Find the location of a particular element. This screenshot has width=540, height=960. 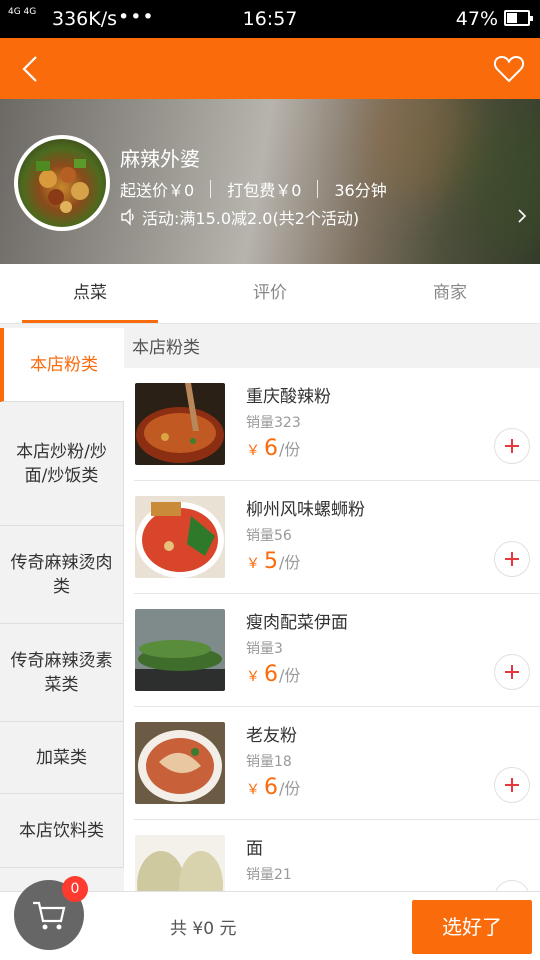

category-item: 本店炒粉/炒面/炒饭类 is located at coordinates (62, 464).